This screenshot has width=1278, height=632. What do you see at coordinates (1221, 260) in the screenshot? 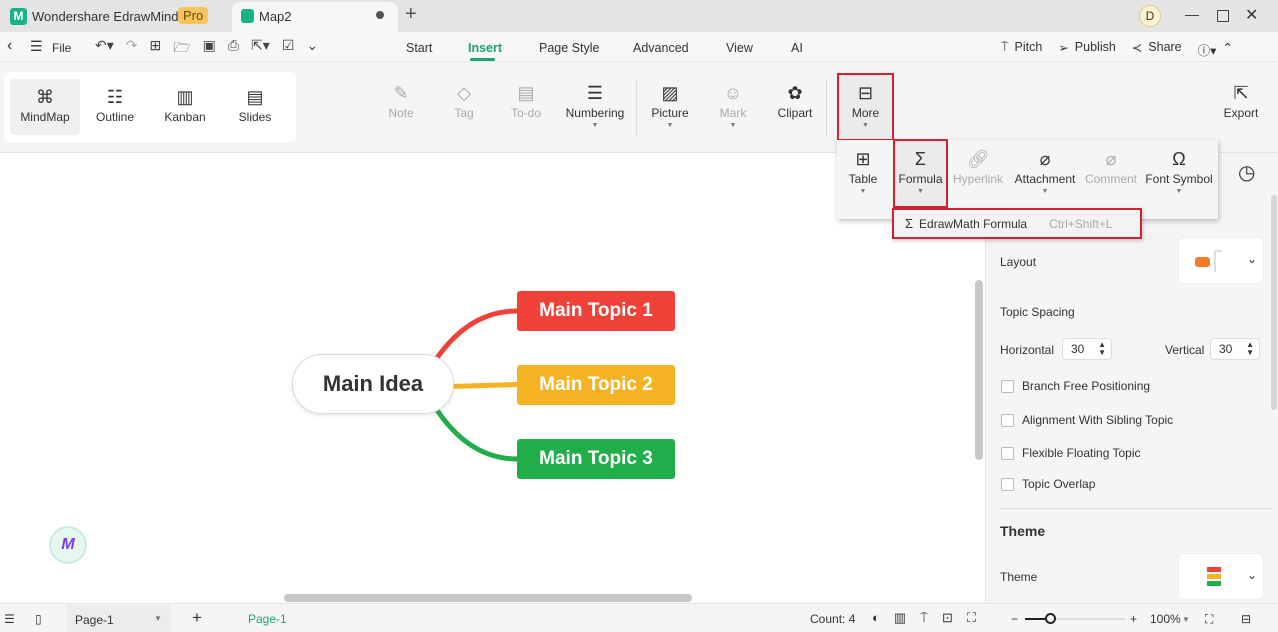
I see `layout-select: ⌄` at bounding box center [1221, 260].